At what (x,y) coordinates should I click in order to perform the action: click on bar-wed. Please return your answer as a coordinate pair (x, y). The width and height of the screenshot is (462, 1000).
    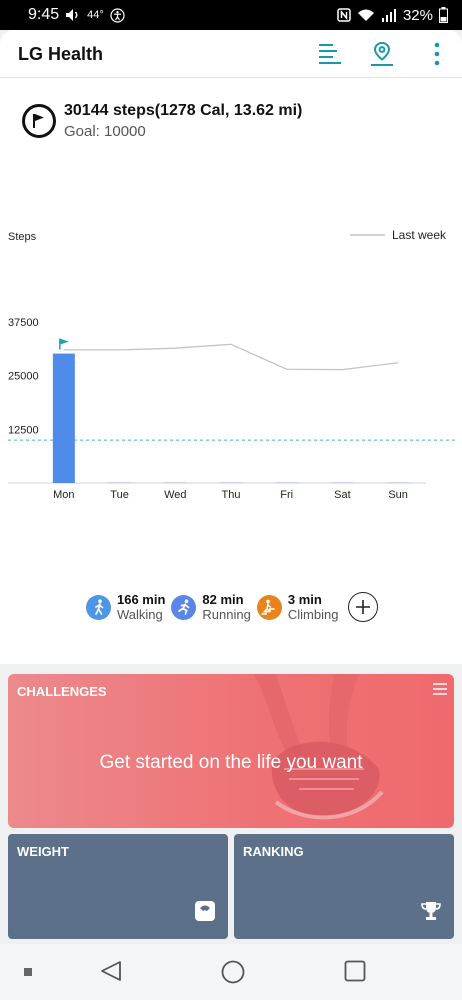
    Looking at the image, I should click on (175, 482).